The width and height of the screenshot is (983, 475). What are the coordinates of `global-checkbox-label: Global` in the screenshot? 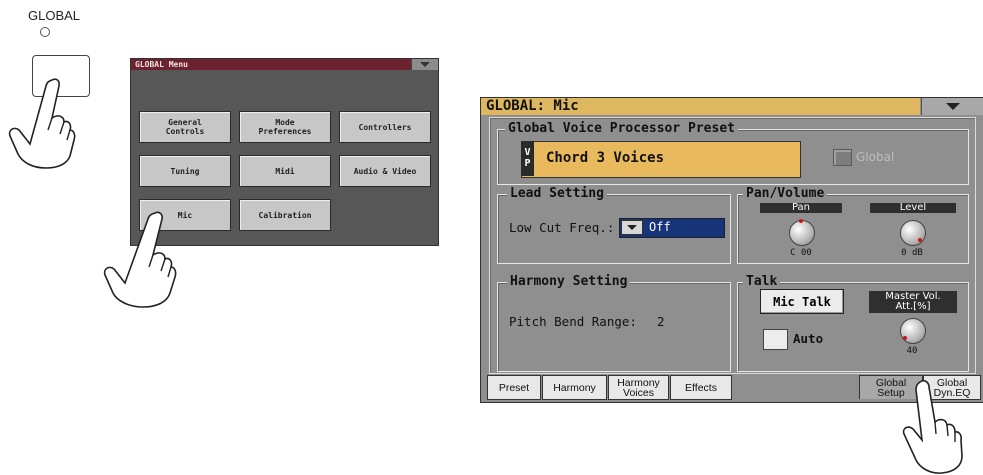 It's located at (875, 157).